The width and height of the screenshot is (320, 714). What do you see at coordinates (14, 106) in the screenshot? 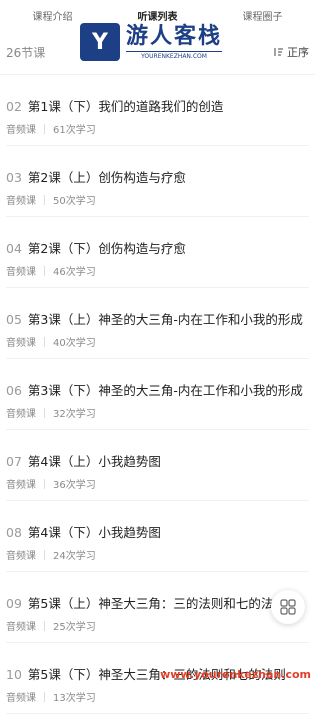
I see `lesson-index: 02` at bounding box center [14, 106].